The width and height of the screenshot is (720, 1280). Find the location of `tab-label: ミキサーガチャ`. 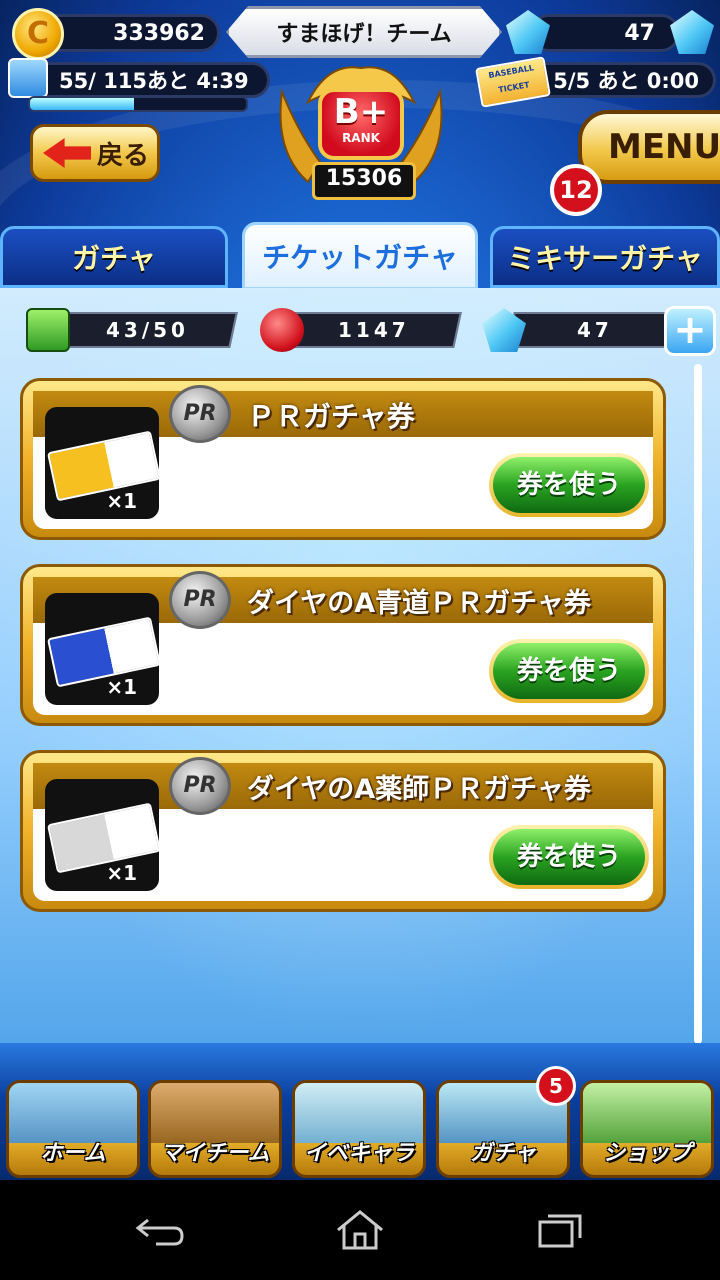

tab-label: ミキサーガチャ is located at coordinates (605, 258).